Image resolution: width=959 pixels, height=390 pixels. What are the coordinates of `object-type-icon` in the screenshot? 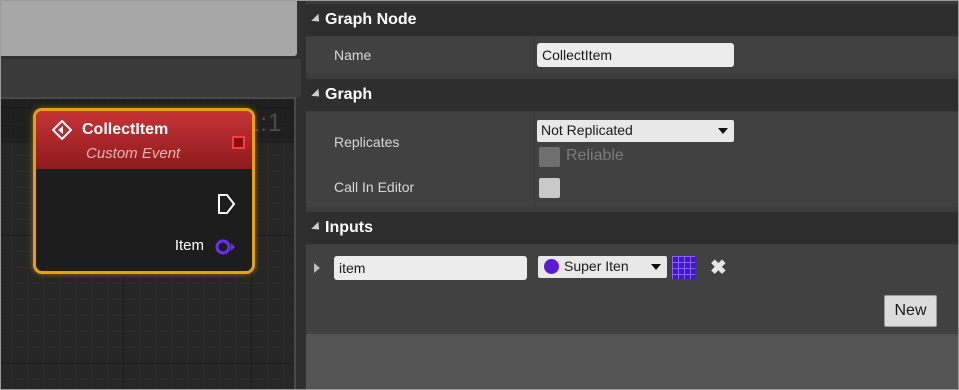 It's located at (551, 266).